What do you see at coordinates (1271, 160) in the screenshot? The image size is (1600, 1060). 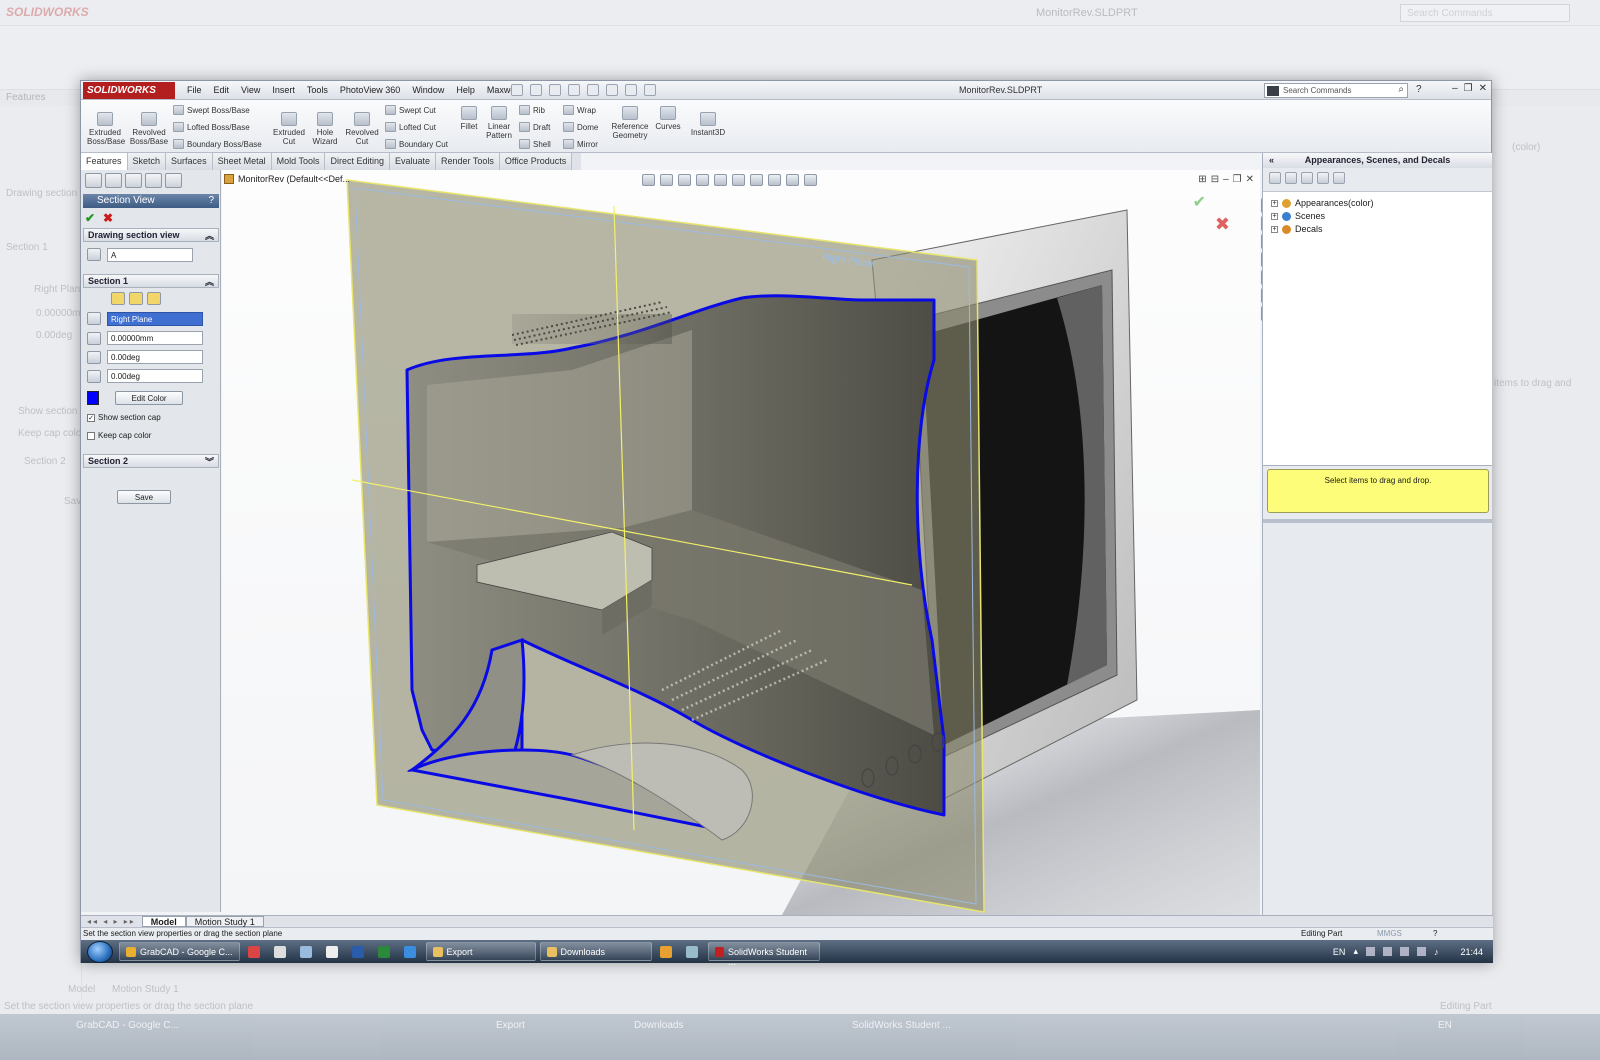 I see `collapse-pane-button: «` at bounding box center [1271, 160].